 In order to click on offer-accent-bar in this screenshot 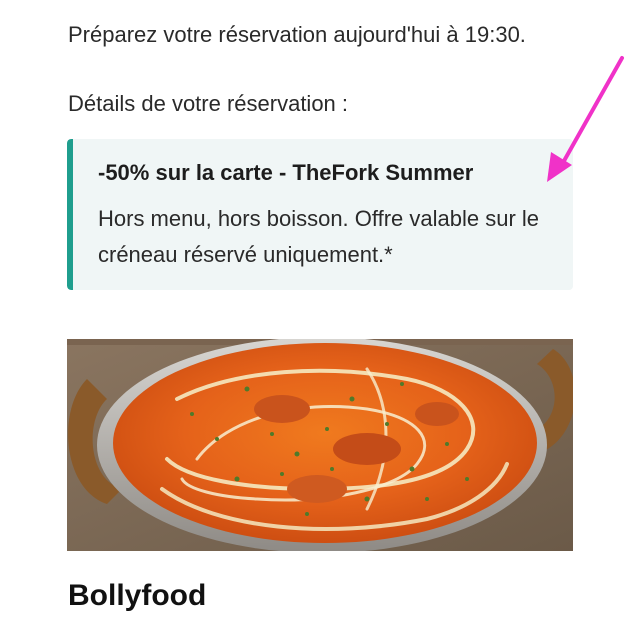, I will do `click(70, 214)`.